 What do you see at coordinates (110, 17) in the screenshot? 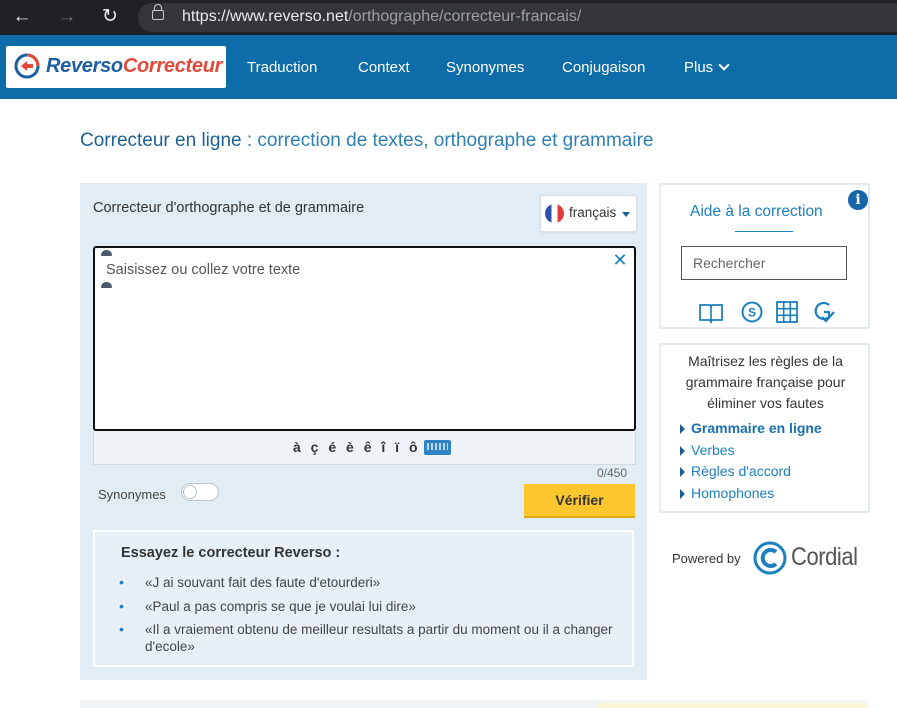
I see `reload-icon: ↻` at bounding box center [110, 17].